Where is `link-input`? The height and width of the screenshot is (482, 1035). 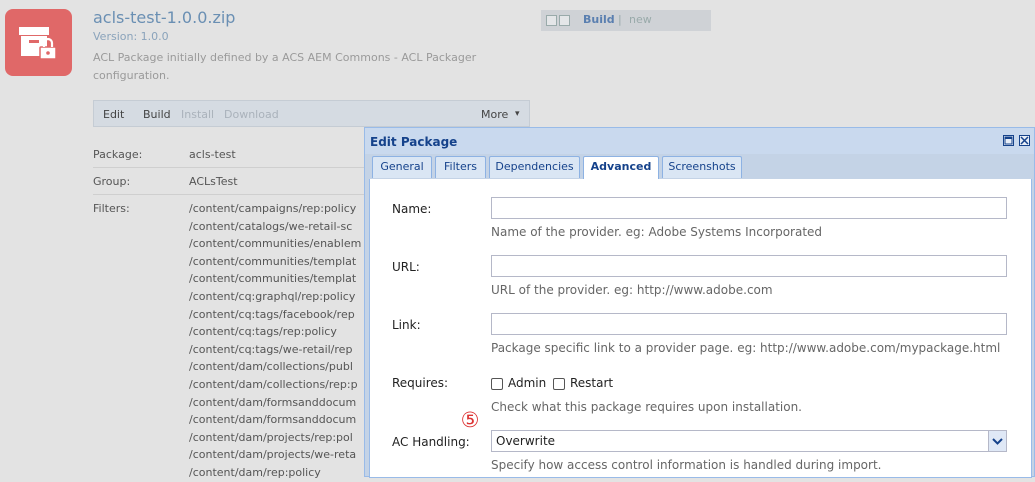 link-input is located at coordinates (749, 324).